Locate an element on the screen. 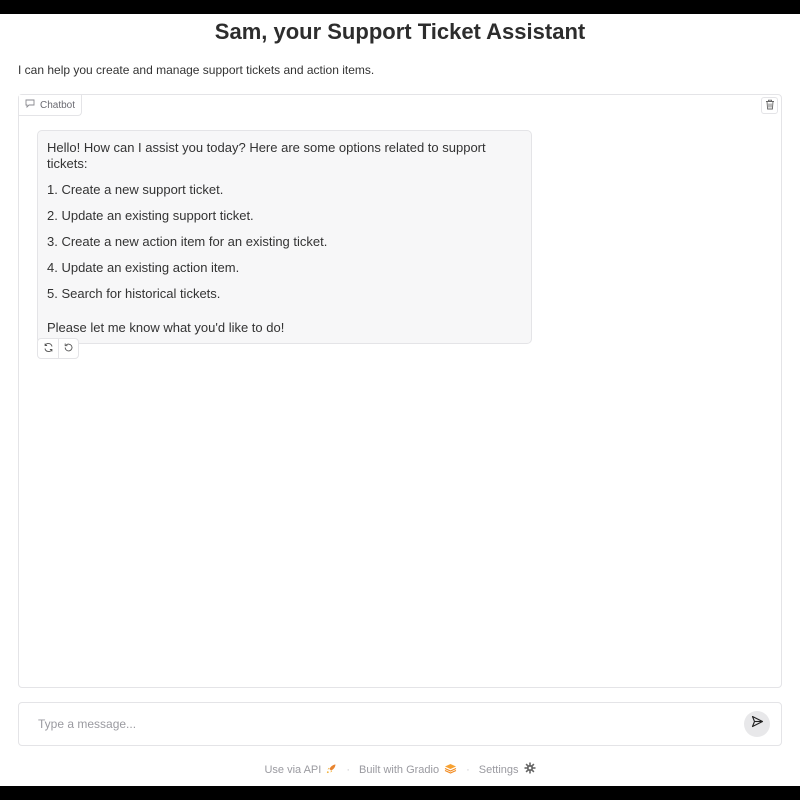 The height and width of the screenshot is (800, 800). settings-link: Settings is located at coordinates (507, 770).